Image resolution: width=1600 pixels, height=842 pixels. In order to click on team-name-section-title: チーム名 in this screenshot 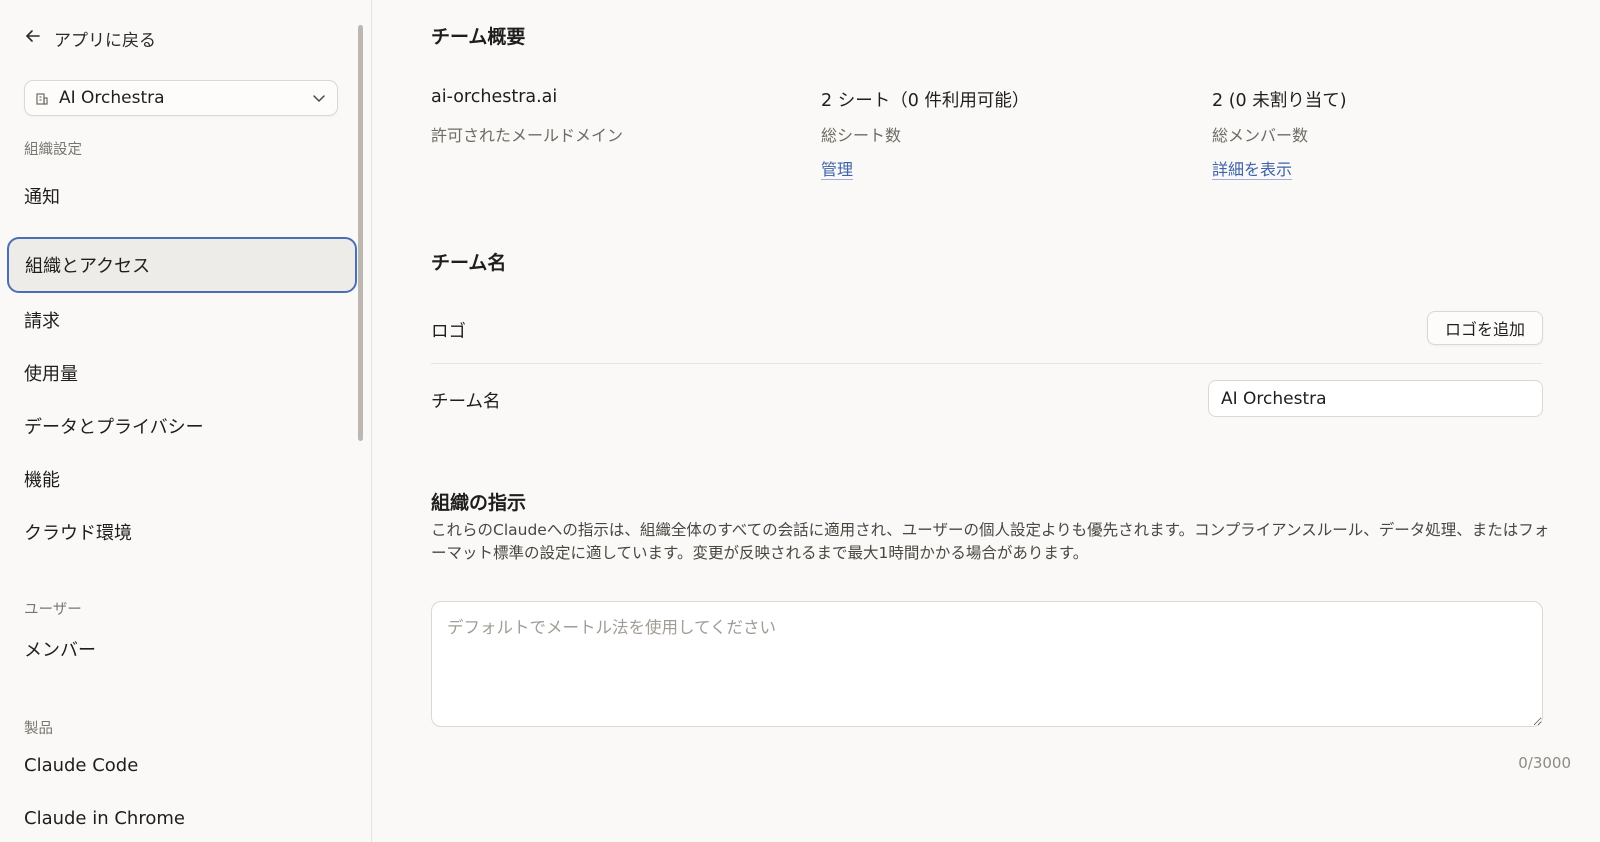, I will do `click(469, 263)`.